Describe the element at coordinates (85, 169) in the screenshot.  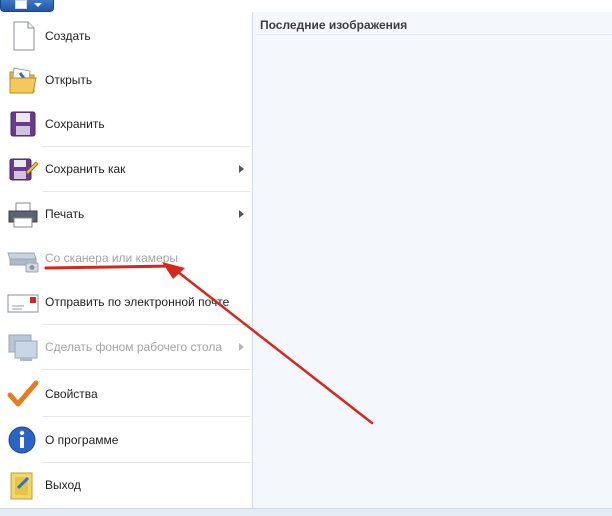
I see `menu-item-label: Сохранить как` at that location.